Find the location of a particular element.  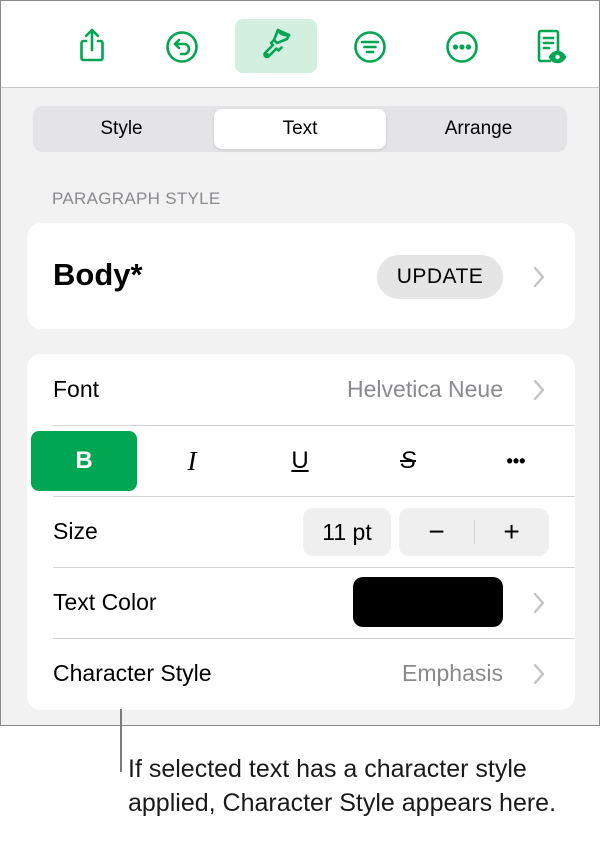

ellipsis-circle-icon is located at coordinates (462, 47).